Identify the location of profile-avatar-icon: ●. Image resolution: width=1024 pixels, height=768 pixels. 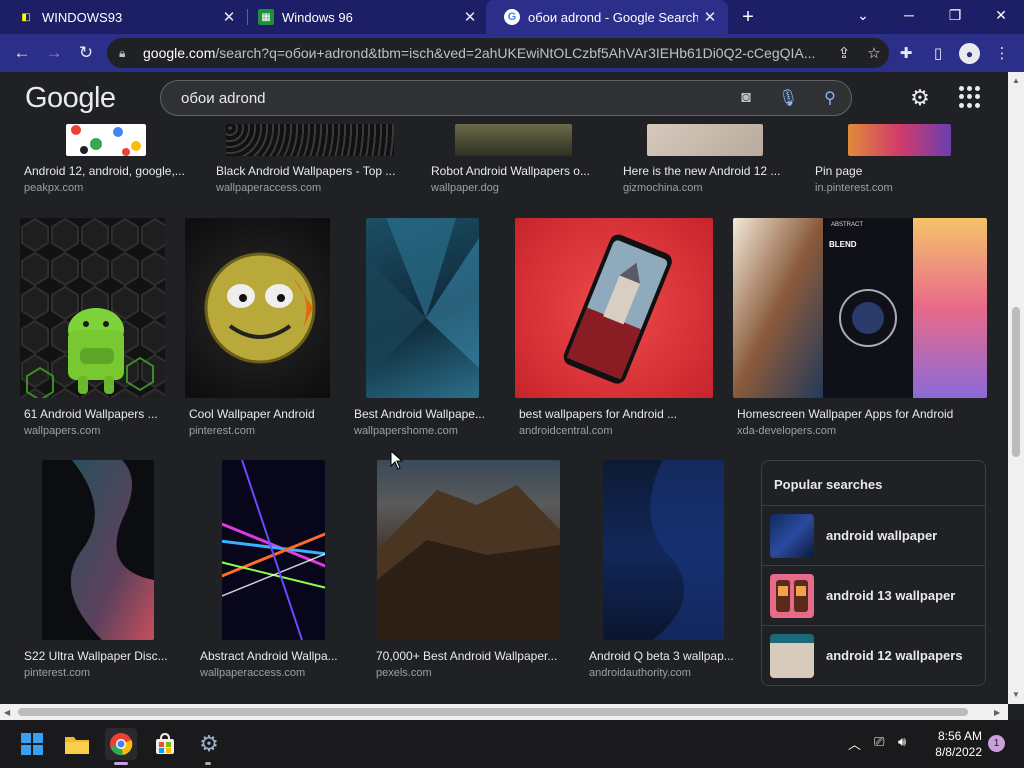
(969, 53).